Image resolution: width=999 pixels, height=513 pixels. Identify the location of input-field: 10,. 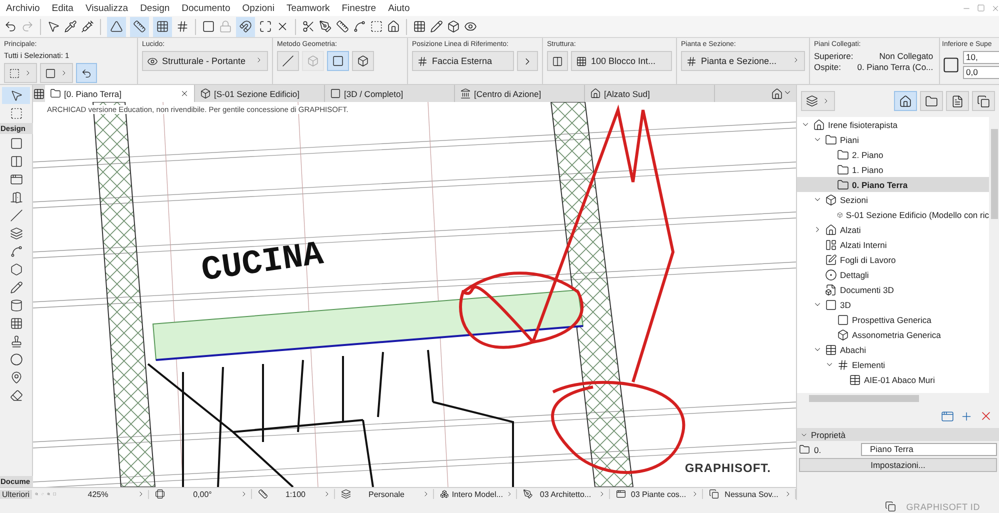
(981, 57).